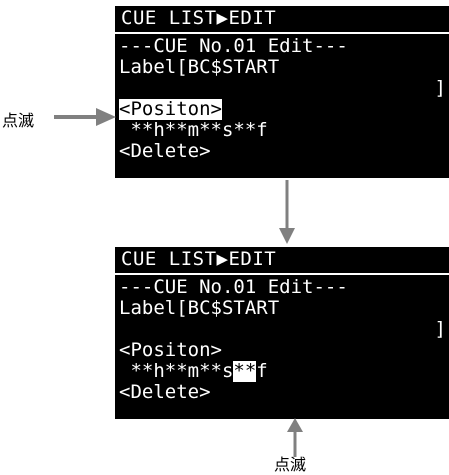 Image resolution: width=449 pixels, height=475 pixels. I want to click on position-menu-item: <Positon>, so click(282, 350).